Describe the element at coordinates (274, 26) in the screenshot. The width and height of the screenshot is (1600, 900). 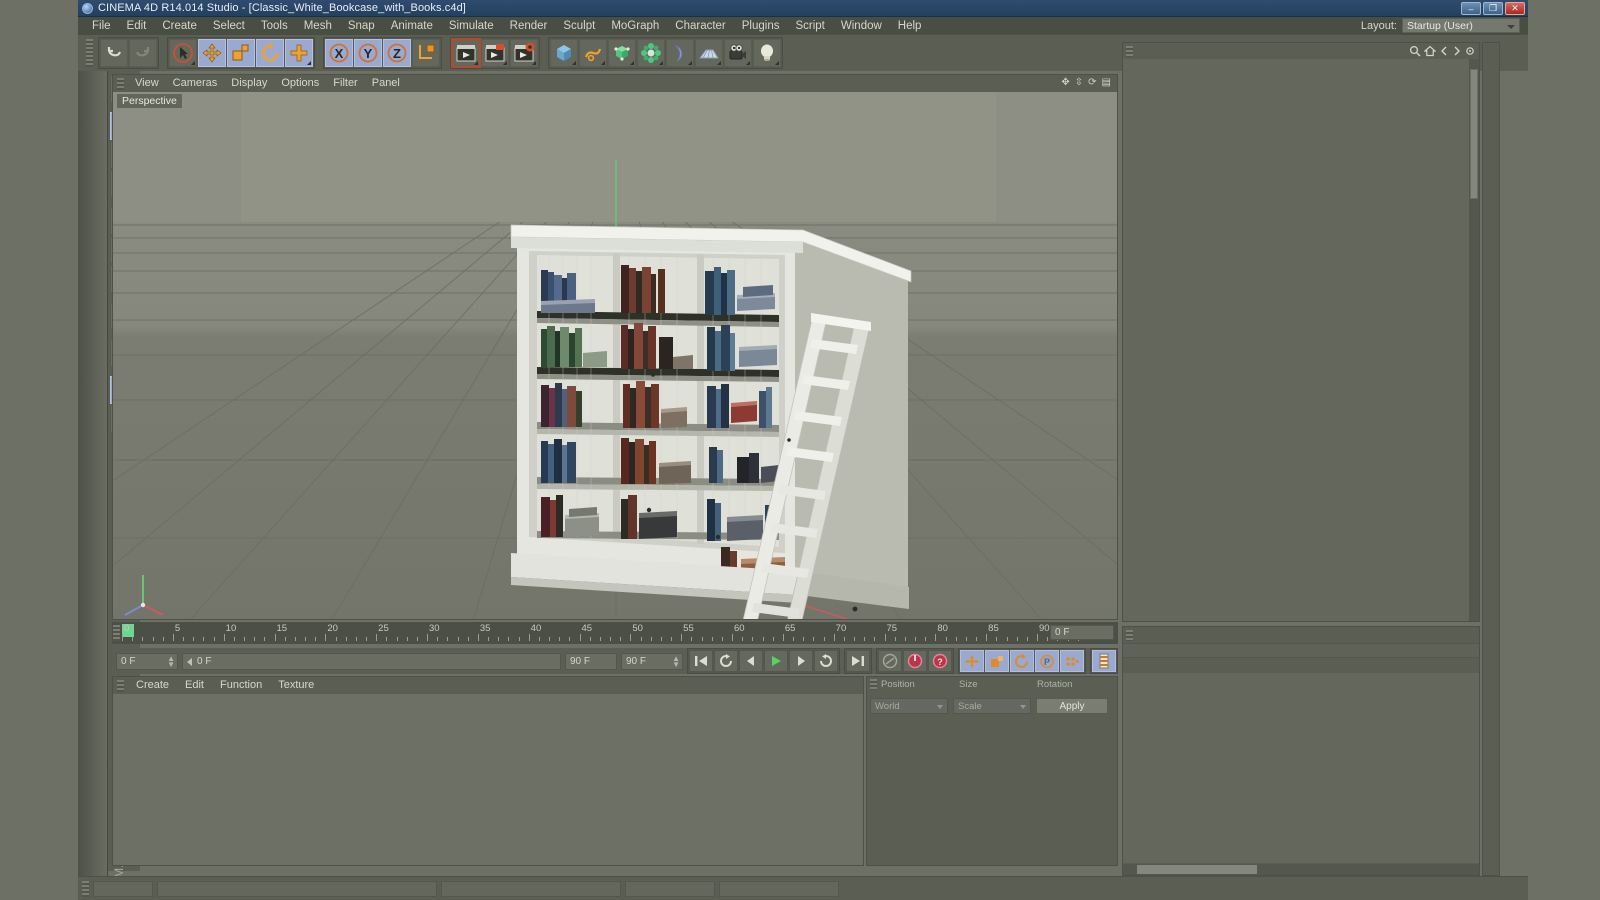
I see `menu-item-tools: Tools` at that location.